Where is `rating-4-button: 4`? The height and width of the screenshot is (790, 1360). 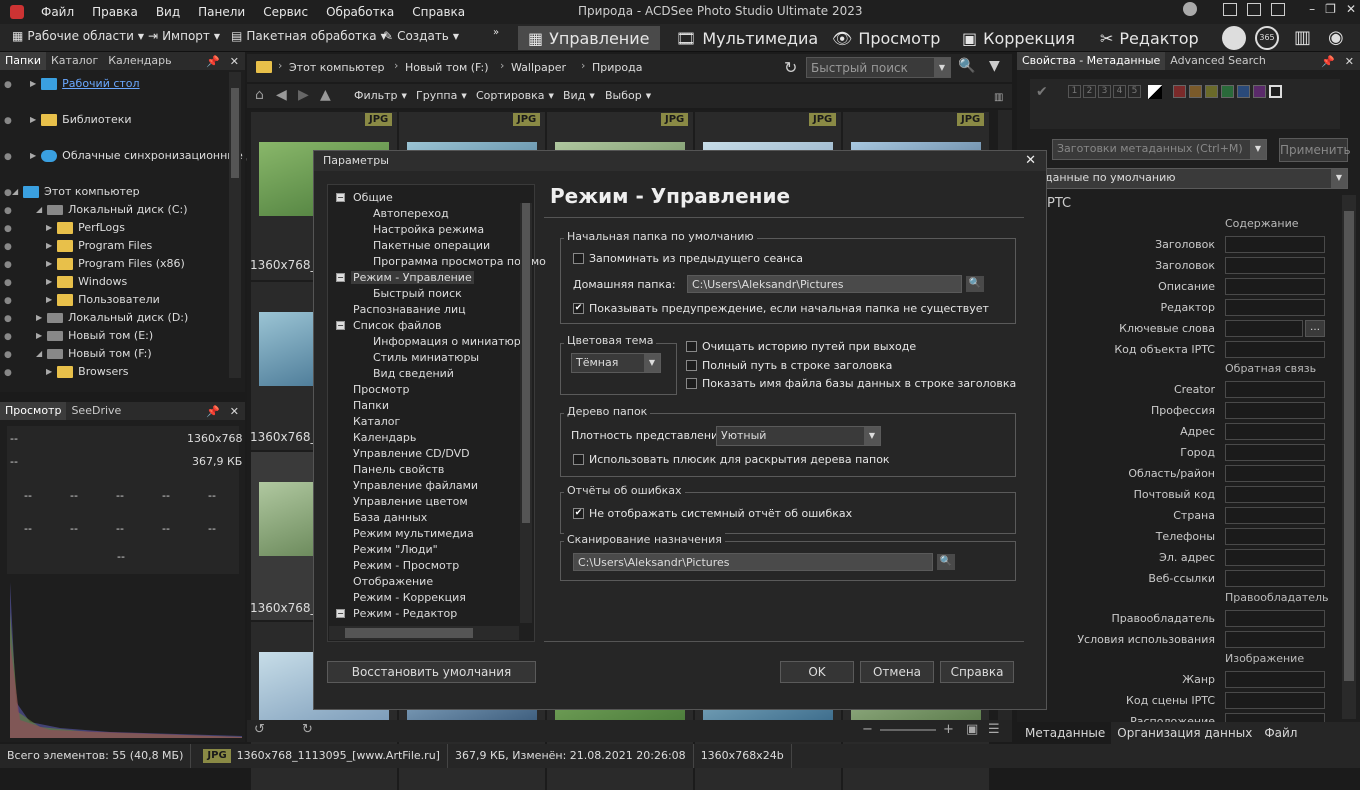
rating-4-button: 4 is located at coordinates (1119, 91).